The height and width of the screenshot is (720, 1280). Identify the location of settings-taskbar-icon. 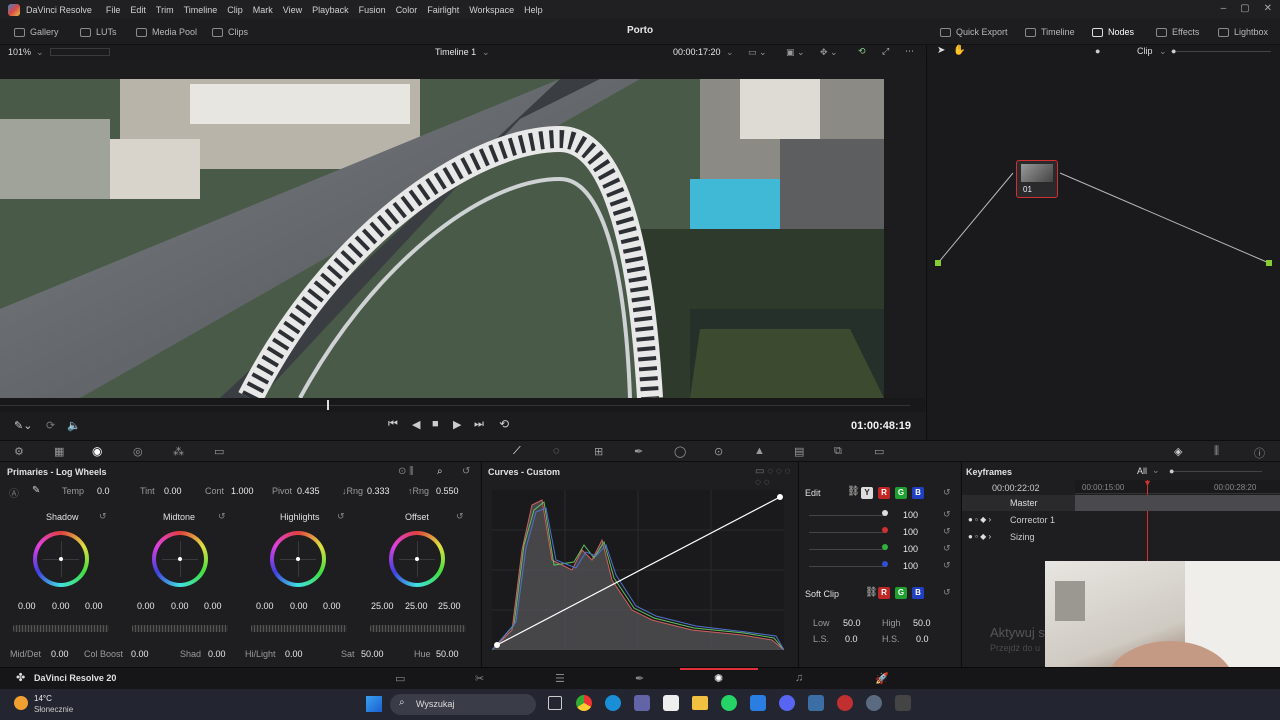
(874, 703).